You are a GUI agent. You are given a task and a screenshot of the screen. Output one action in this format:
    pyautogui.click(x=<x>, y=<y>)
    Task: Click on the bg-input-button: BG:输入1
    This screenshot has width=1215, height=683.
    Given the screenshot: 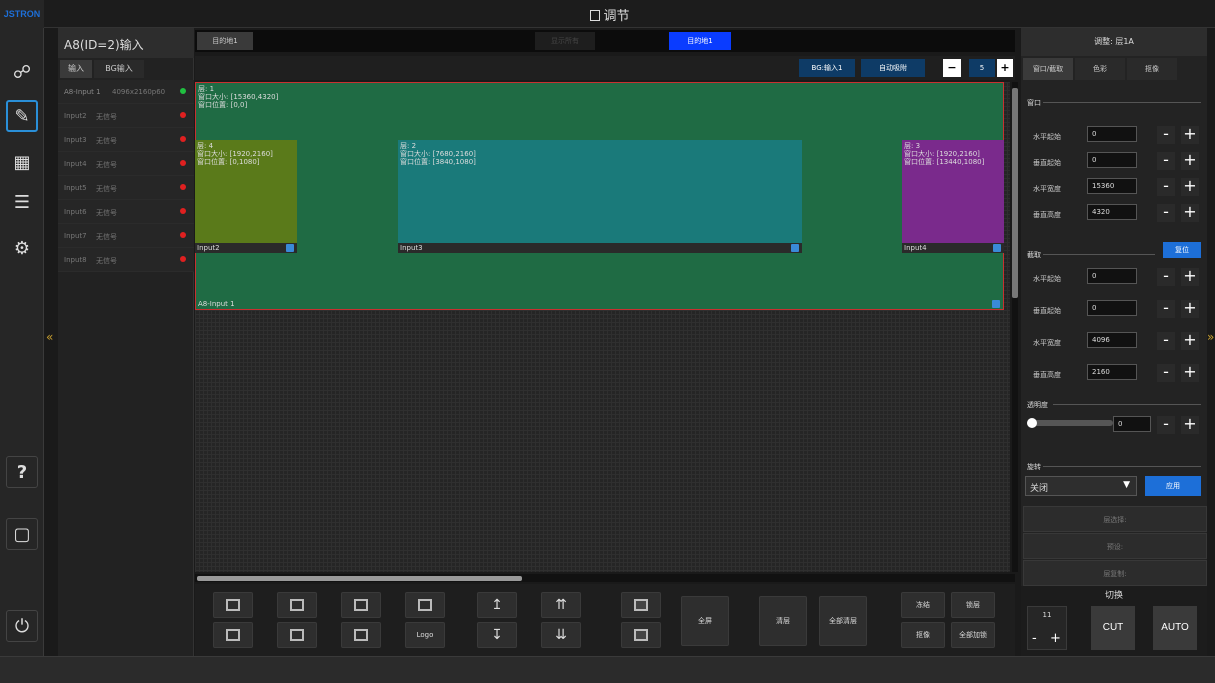 What is the action you would take?
    pyautogui.click(x=827, y=68)
    